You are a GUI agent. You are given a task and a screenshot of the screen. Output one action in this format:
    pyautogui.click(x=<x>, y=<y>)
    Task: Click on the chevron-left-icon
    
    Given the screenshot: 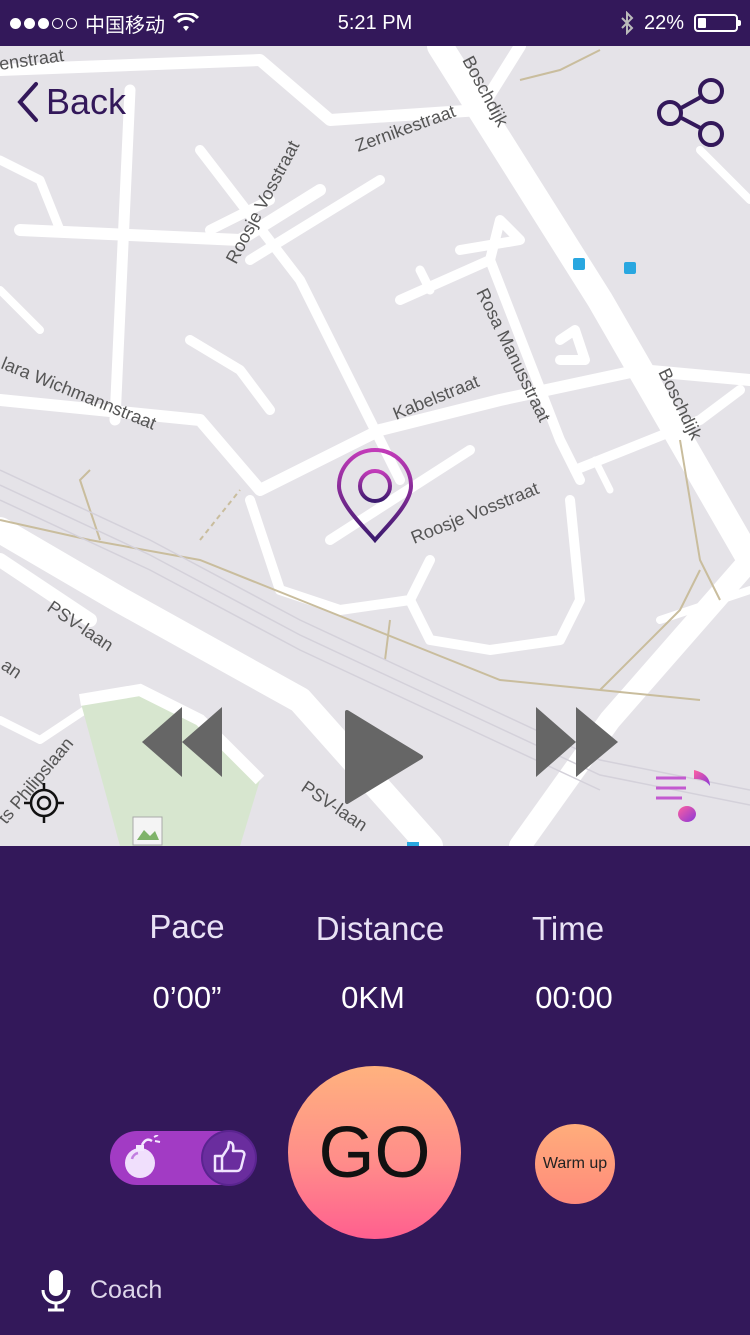 What is the action you would take?
    pyautogui.click(x=27, y=102)
    